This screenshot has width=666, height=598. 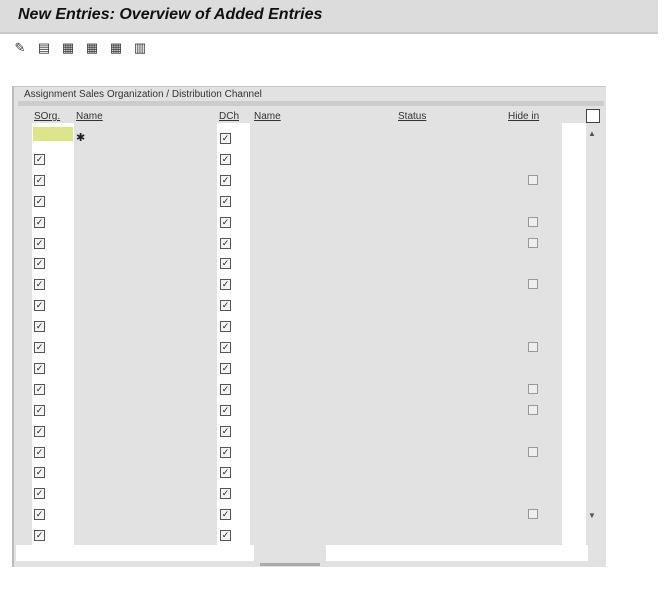 What do you see at coordinates (140, 48) in the screenshot?
I see `config-icon: ▥` at bounding box center [140, 48].